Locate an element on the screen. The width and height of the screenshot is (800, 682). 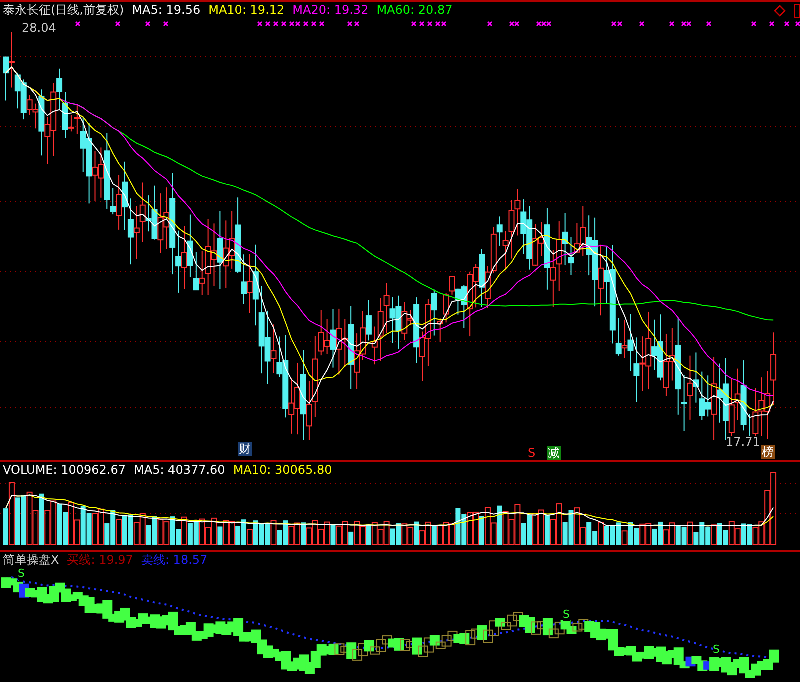
high-price-label: 28.04 is located at coordinates (39, 28).